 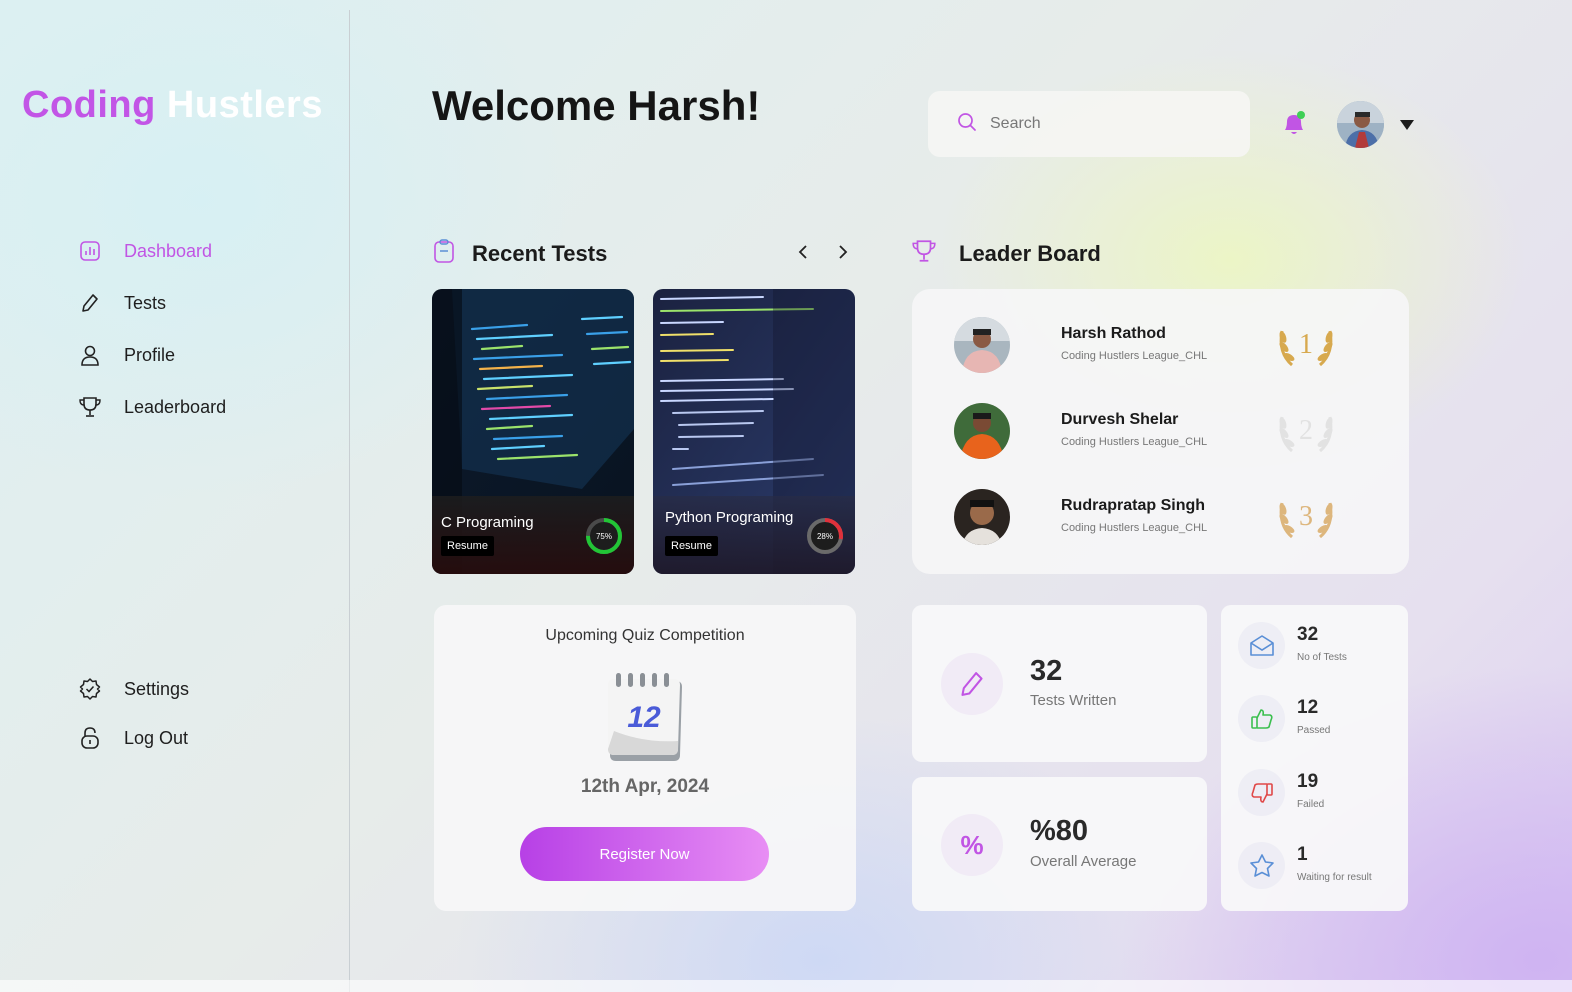 What do you see at coordinates (1261, 792) in the screenshot?
I see `thumbs-down-icon` at bounding box center [1261, 792].